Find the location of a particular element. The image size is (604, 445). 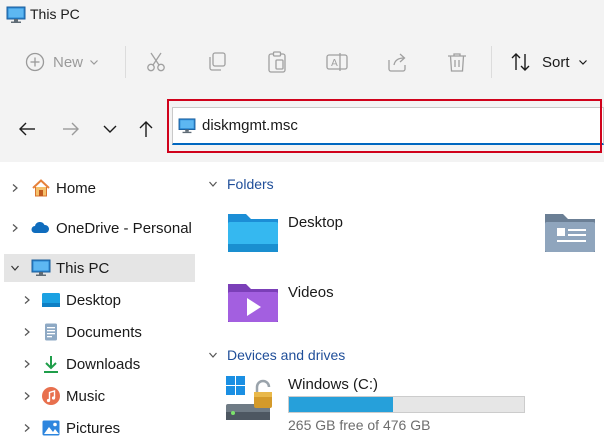

navigation-bar is located at coordinates (302, 129).